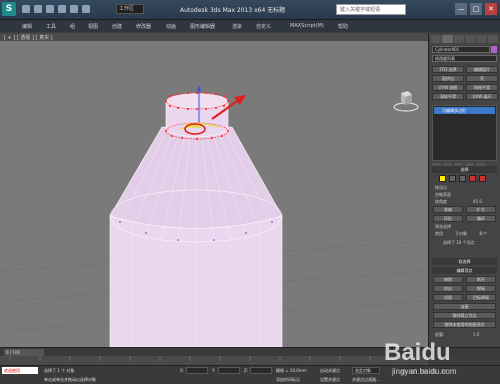 Image resolution: width=500 pixels, height=384 pixels. I want to click on ignore-backfacing-checkbox: 忽略背面, so click(443, 195).